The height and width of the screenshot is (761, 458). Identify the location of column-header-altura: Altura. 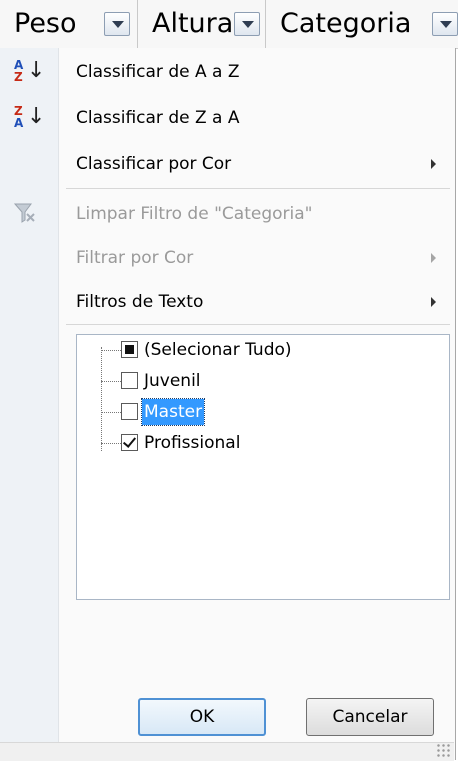
(202, 24).